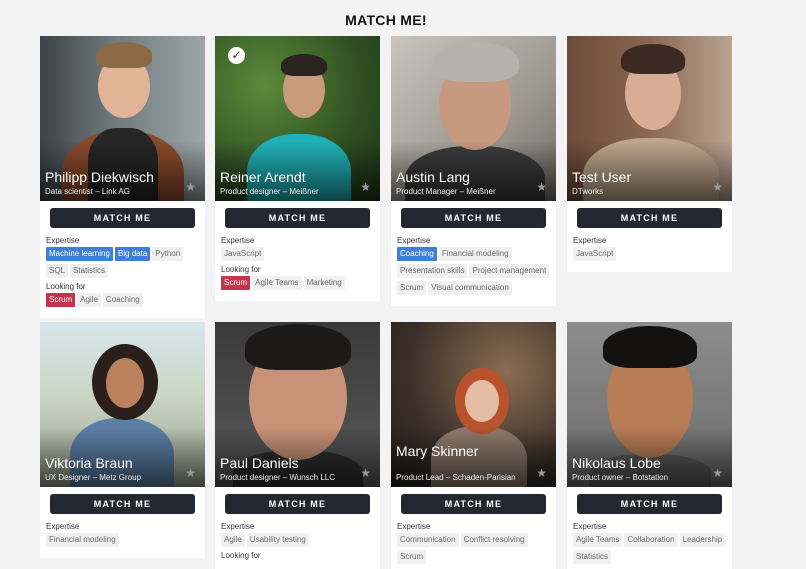 The width and height of the screenshot is (806, 569). I want to click on profile-subtitle: Product Manager – Meißner, so click(446, 191).